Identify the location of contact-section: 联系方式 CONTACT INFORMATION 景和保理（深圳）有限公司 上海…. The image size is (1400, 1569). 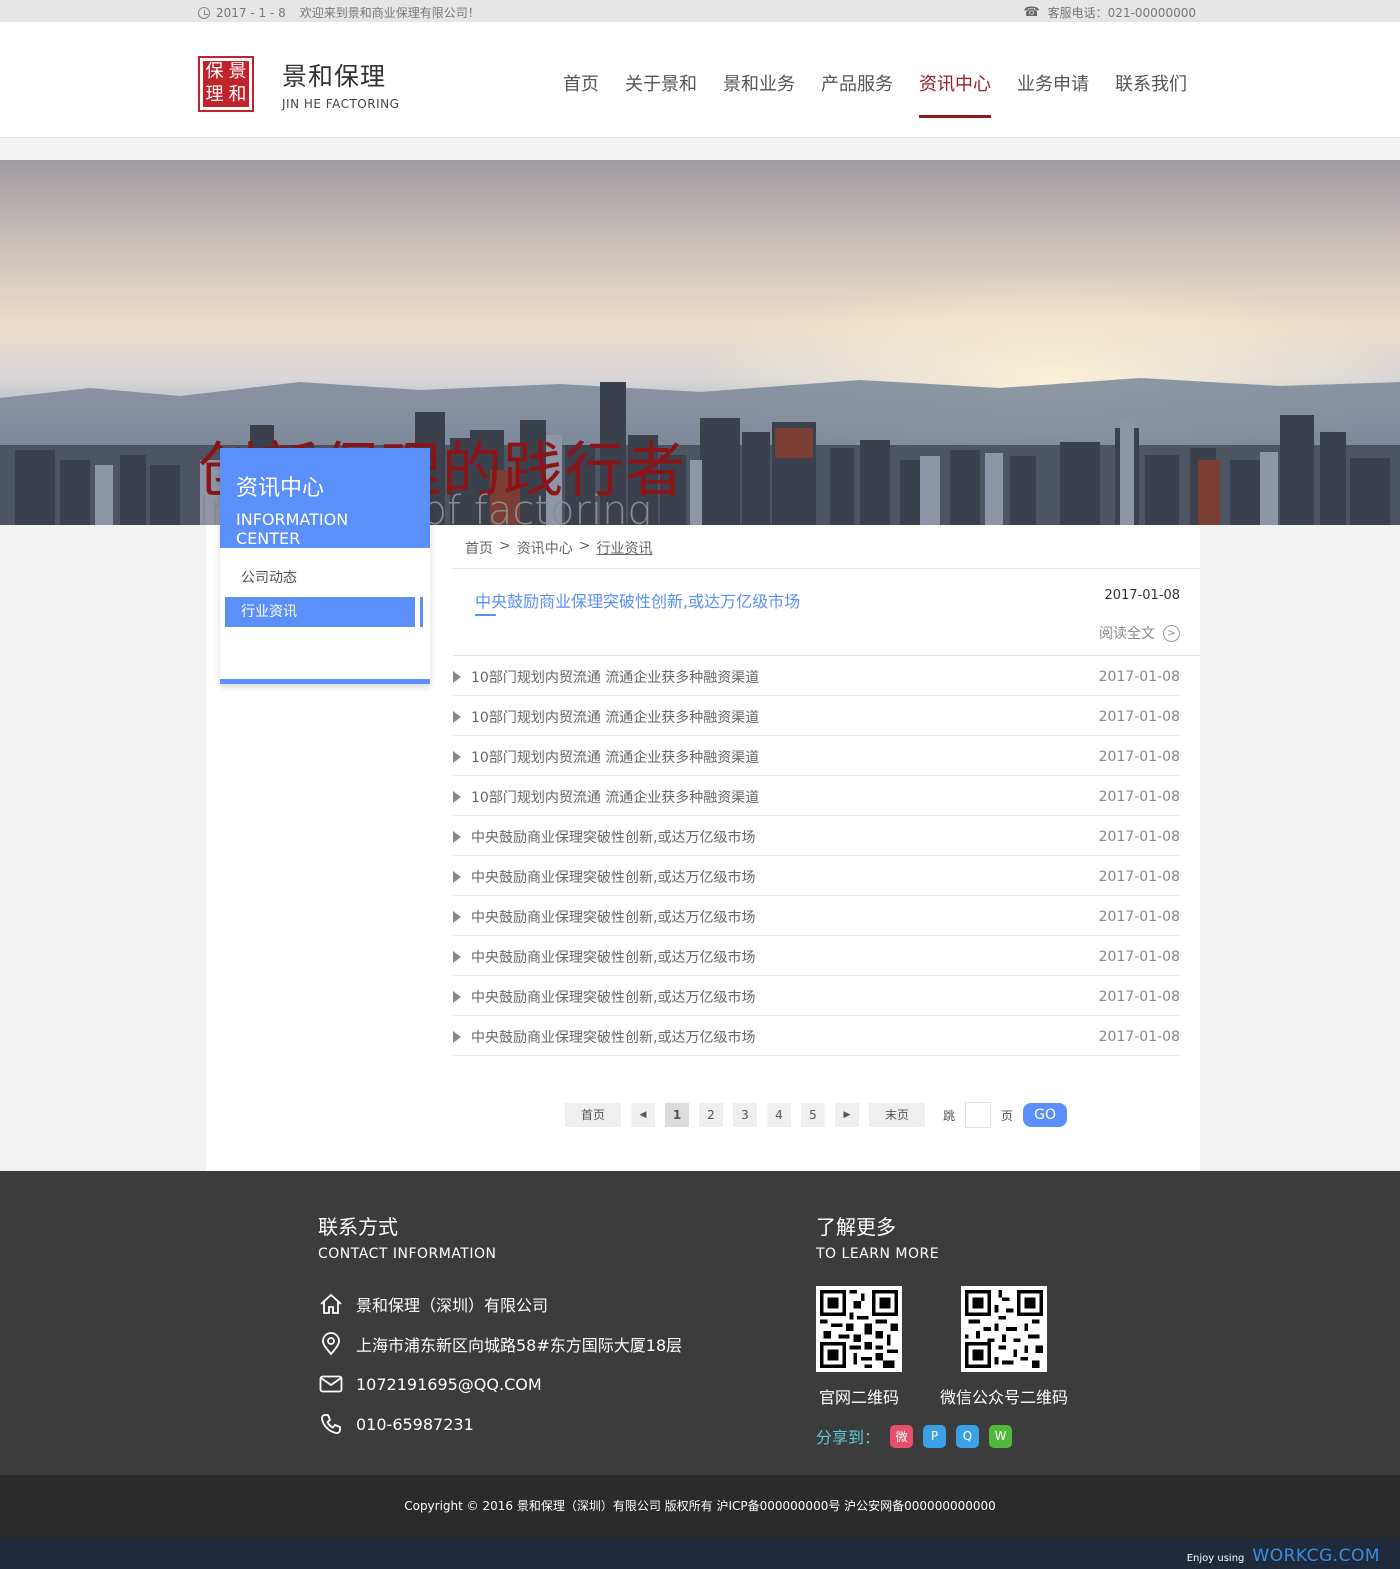
(500, 1327).